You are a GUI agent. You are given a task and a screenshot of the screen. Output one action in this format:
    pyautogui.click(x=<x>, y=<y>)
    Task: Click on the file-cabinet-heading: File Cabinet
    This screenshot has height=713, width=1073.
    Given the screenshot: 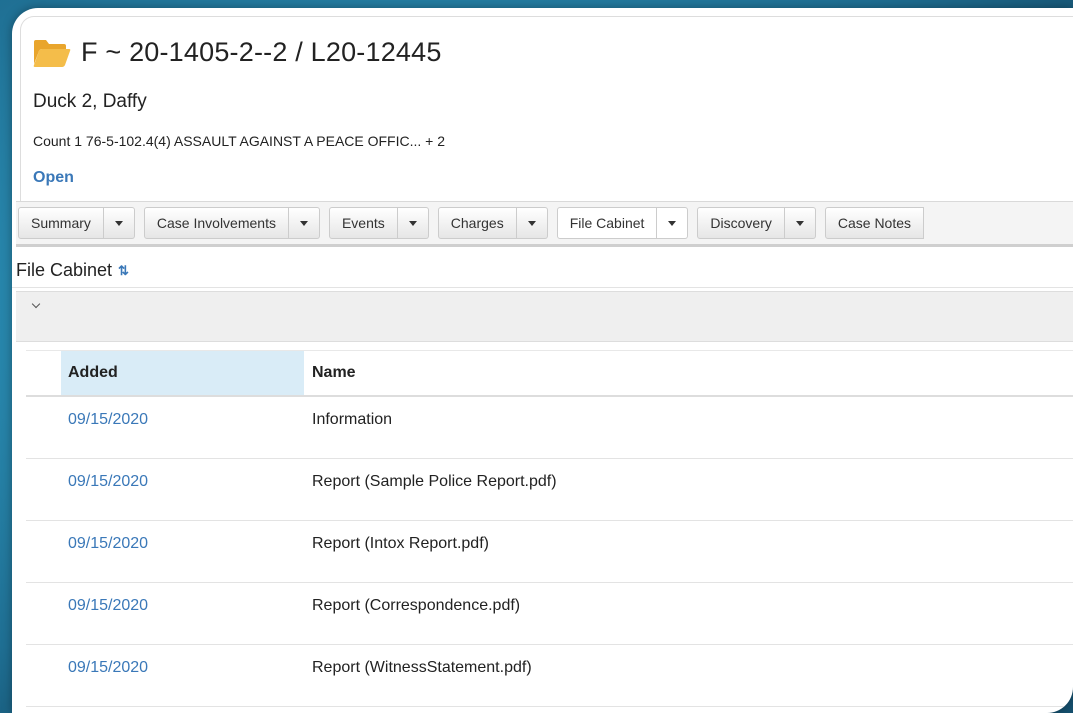 What is the action you would take?
    pyautogui.click(x=64, y=270)
    